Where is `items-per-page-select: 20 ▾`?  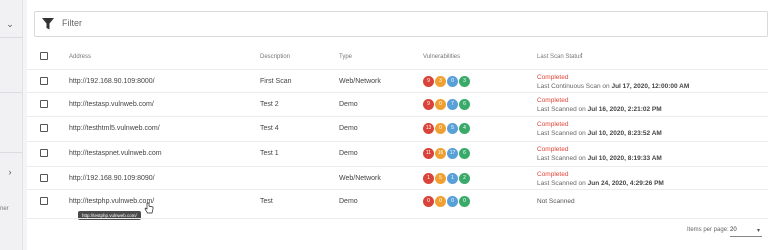 items-per-page-select: 20 ▾ is located at coordinates (746, 230).